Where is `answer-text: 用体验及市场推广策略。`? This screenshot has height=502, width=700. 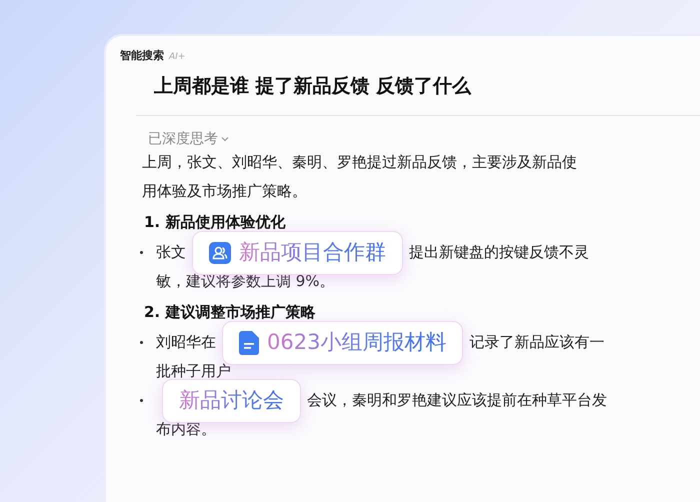
answer-text: 用体验及市场推广策略。 is located at coordinates (225, 191).